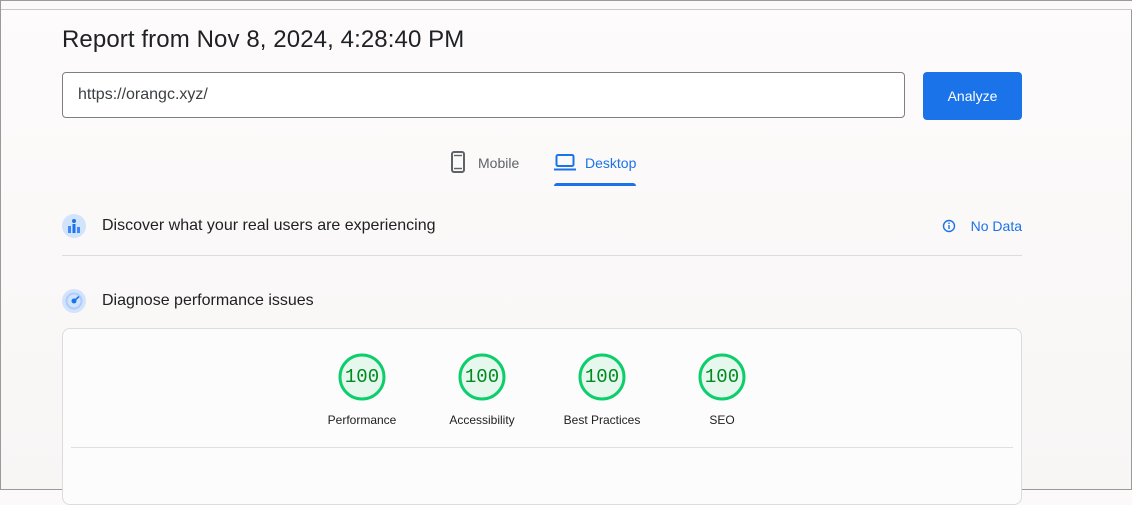 The width and height of the screenshot is (1132, 505). What do you see at coordinates (542, 255) in the screenshot?
I see `section-divider` at bounding box center [542, 255].